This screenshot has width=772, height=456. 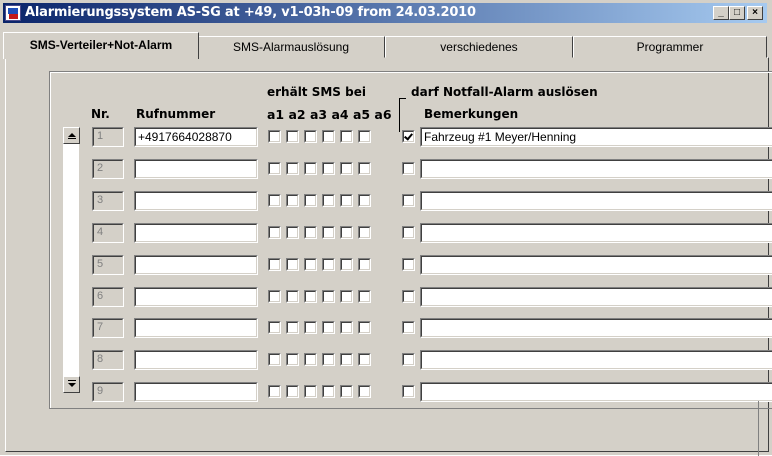 What do you see at coordinates (755, 13) in the screenshot?
I see `close-button: ×` at bounding box center [755, 13].